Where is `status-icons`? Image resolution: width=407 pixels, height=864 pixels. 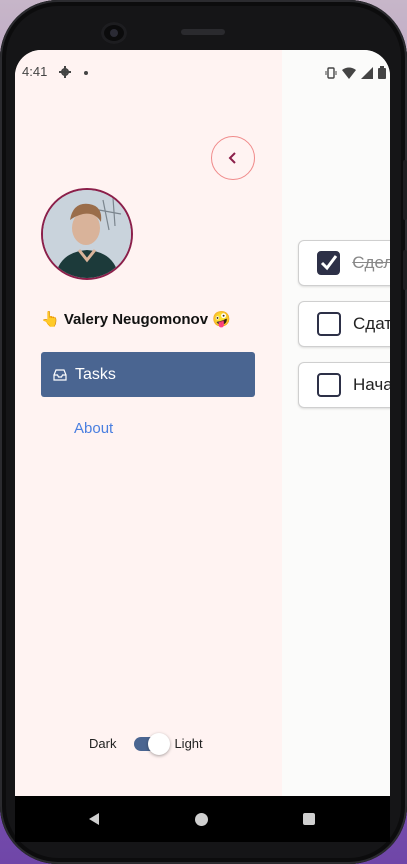
status-icons is located at coordinates (355, 72).